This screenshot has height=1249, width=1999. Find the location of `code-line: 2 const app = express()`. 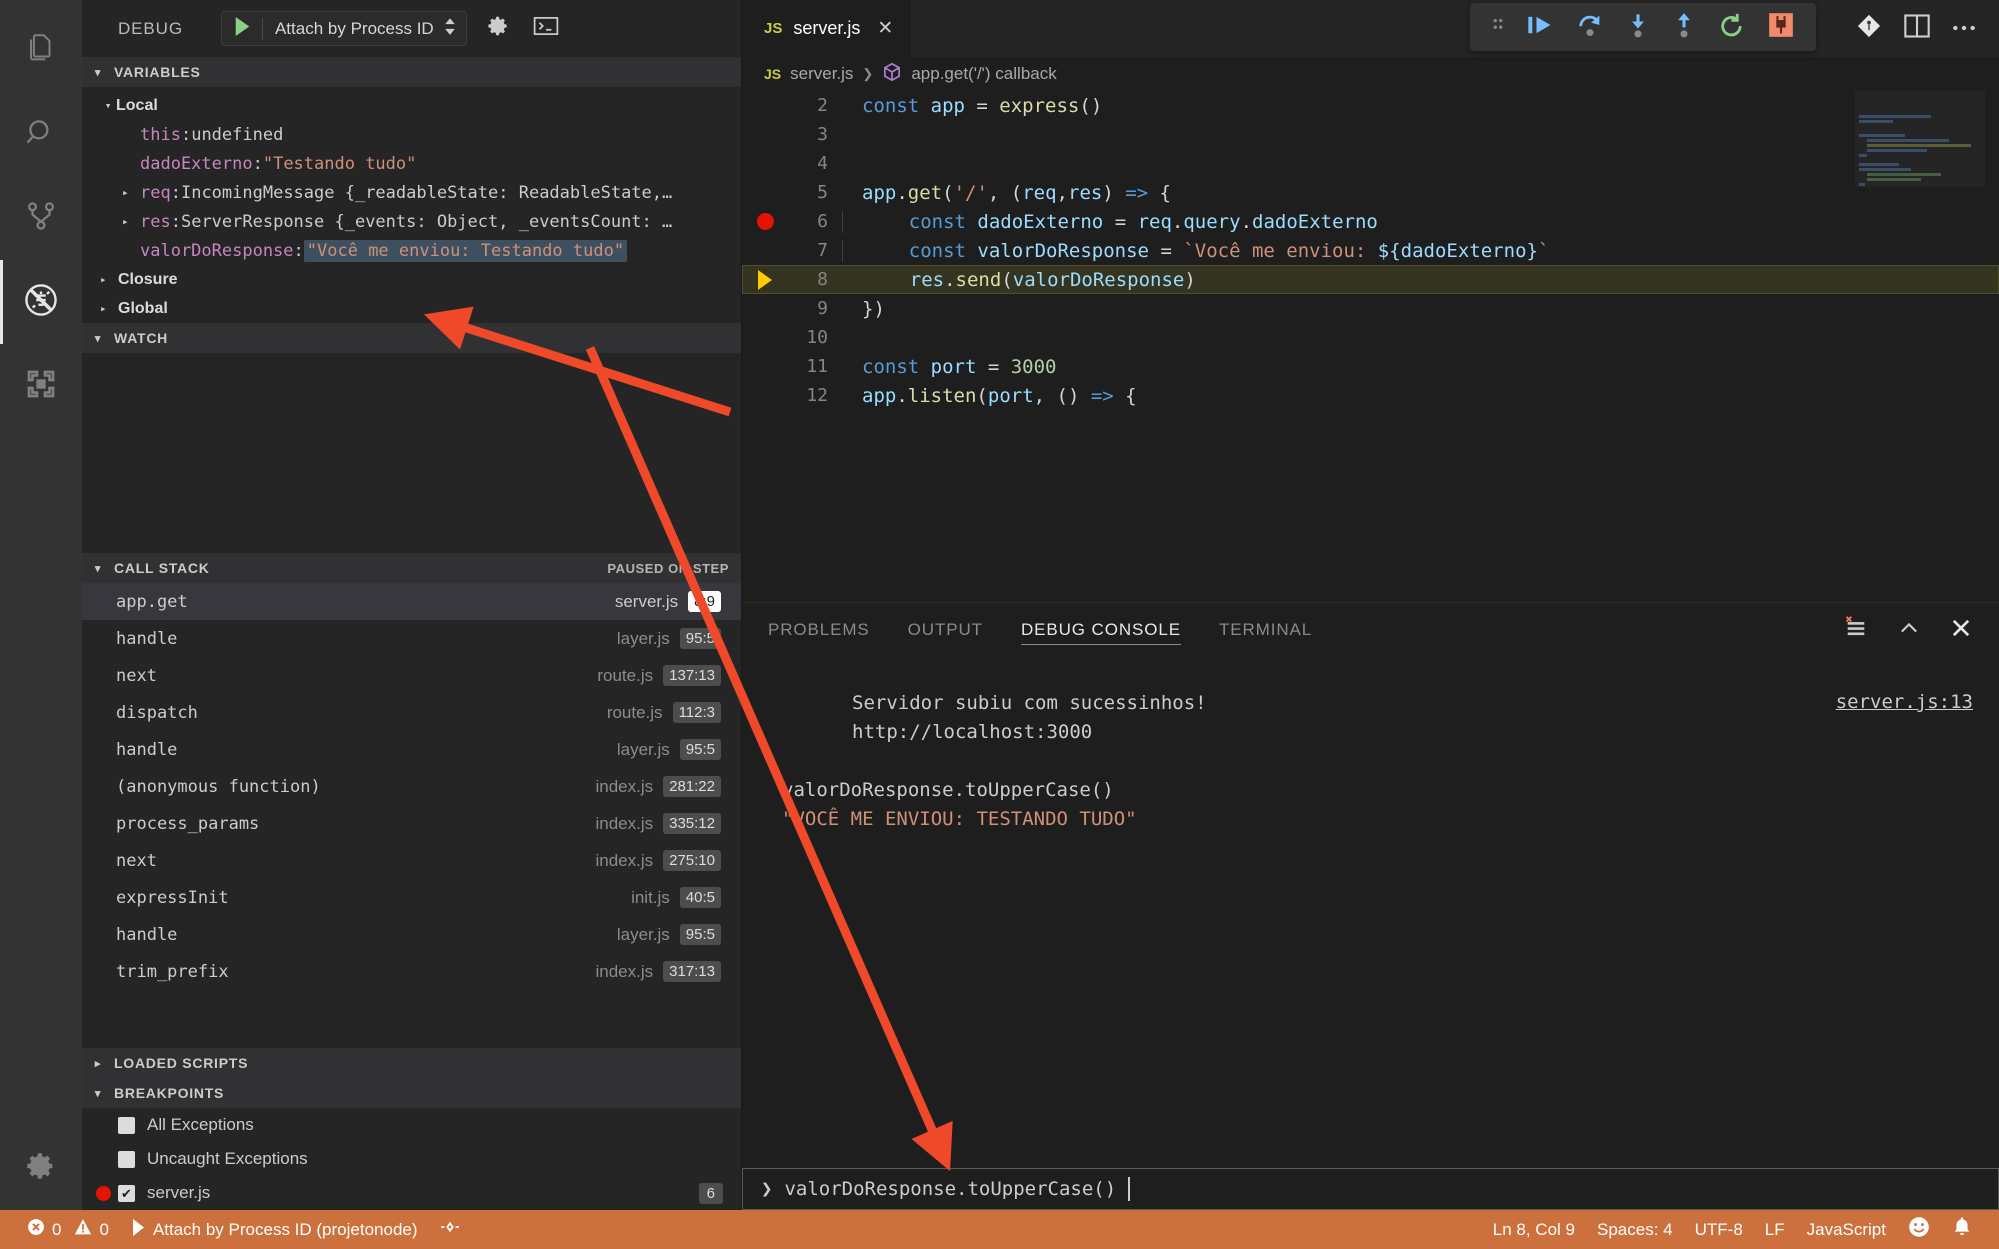

code-line: 2 const app = express() is located at coordinates (1370, 105).